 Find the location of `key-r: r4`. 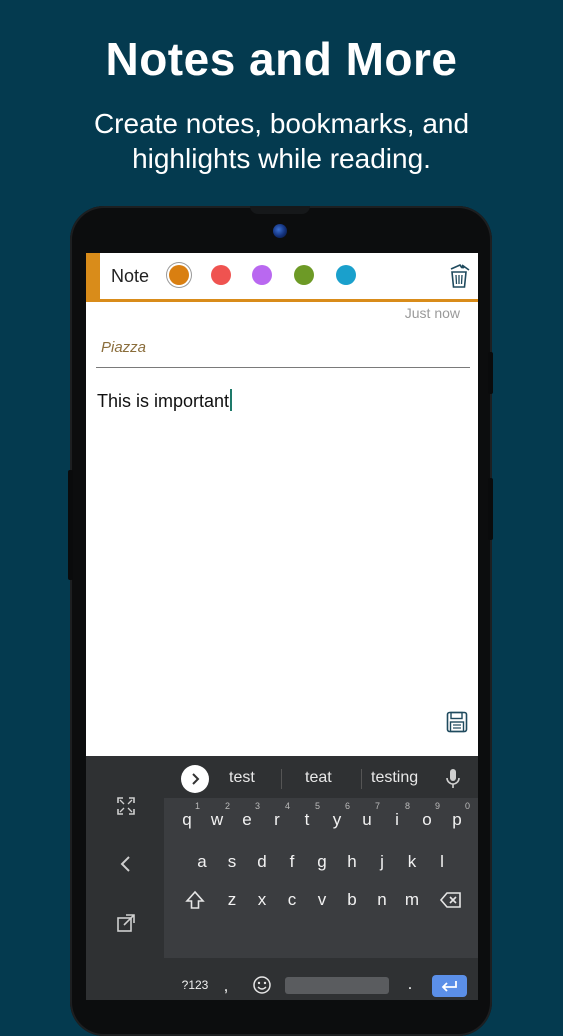

key-r: r4 is located at coordinates (277, 815).